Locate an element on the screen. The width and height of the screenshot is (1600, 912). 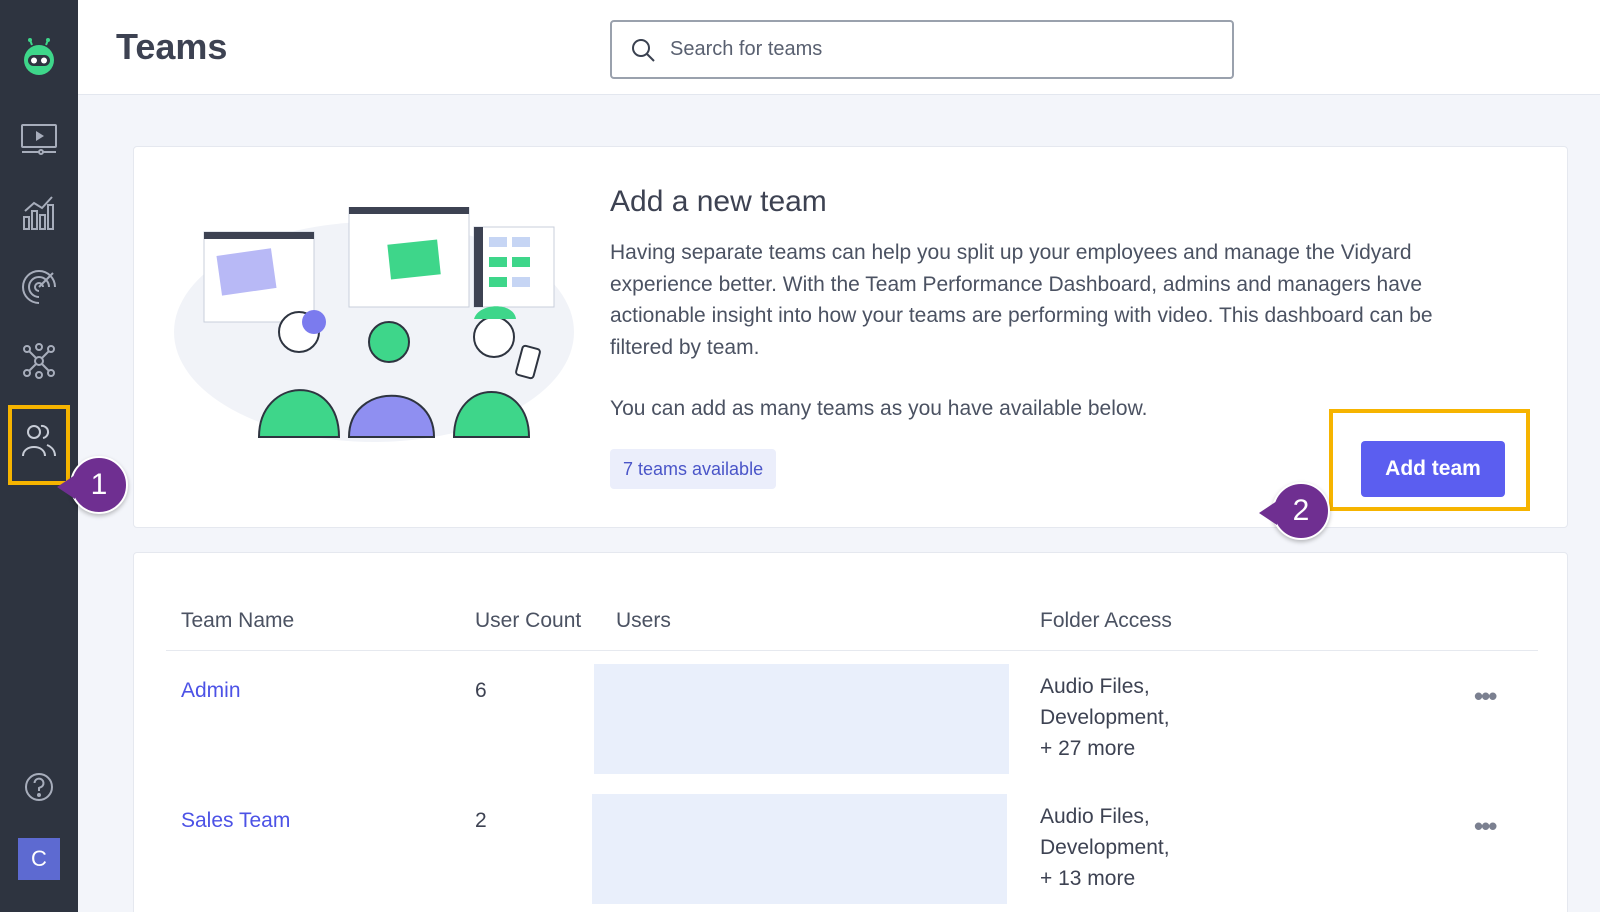
target-icon is located at coordinates (39, 287).